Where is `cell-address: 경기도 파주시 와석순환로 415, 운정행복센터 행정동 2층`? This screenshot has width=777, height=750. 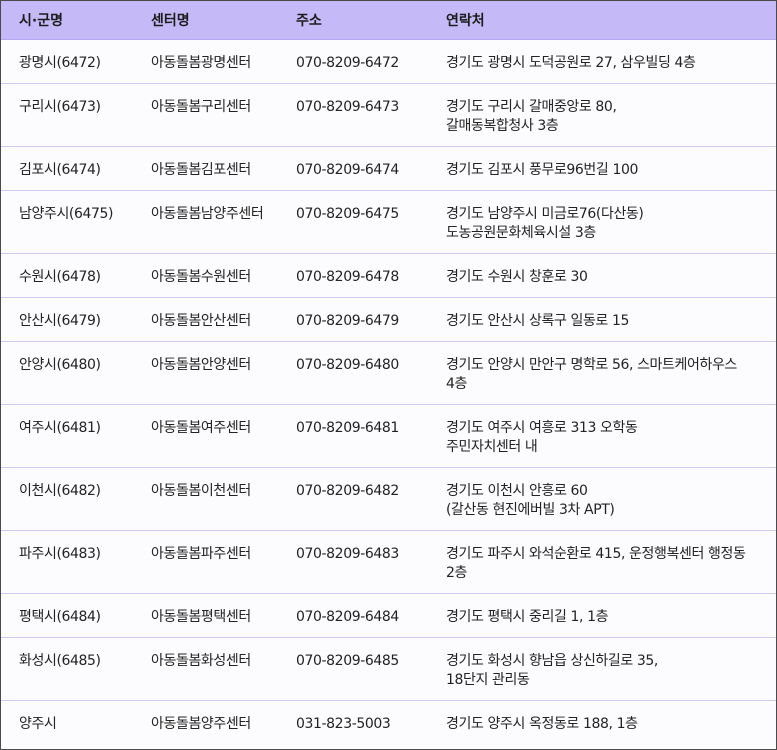
cell-address: 경기도 파주시 와석순환로 415, 운정행복센터 행정동 2층 is located at coordinates (601, 562).